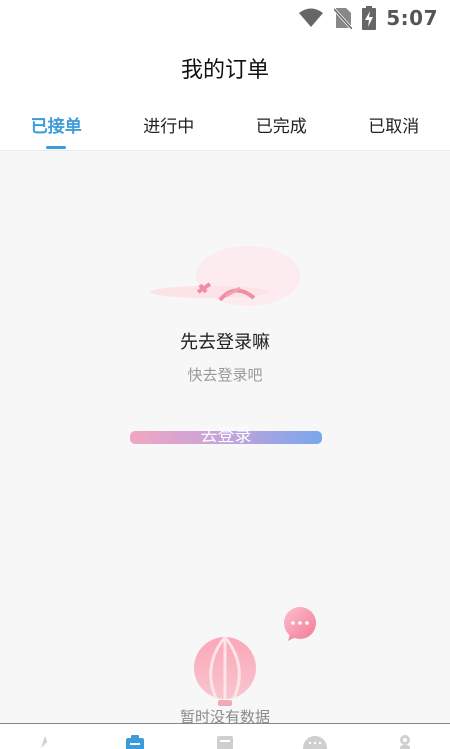 The image size is (450, 749). I want to click on status-bar: 5:07, so click(225, 18).